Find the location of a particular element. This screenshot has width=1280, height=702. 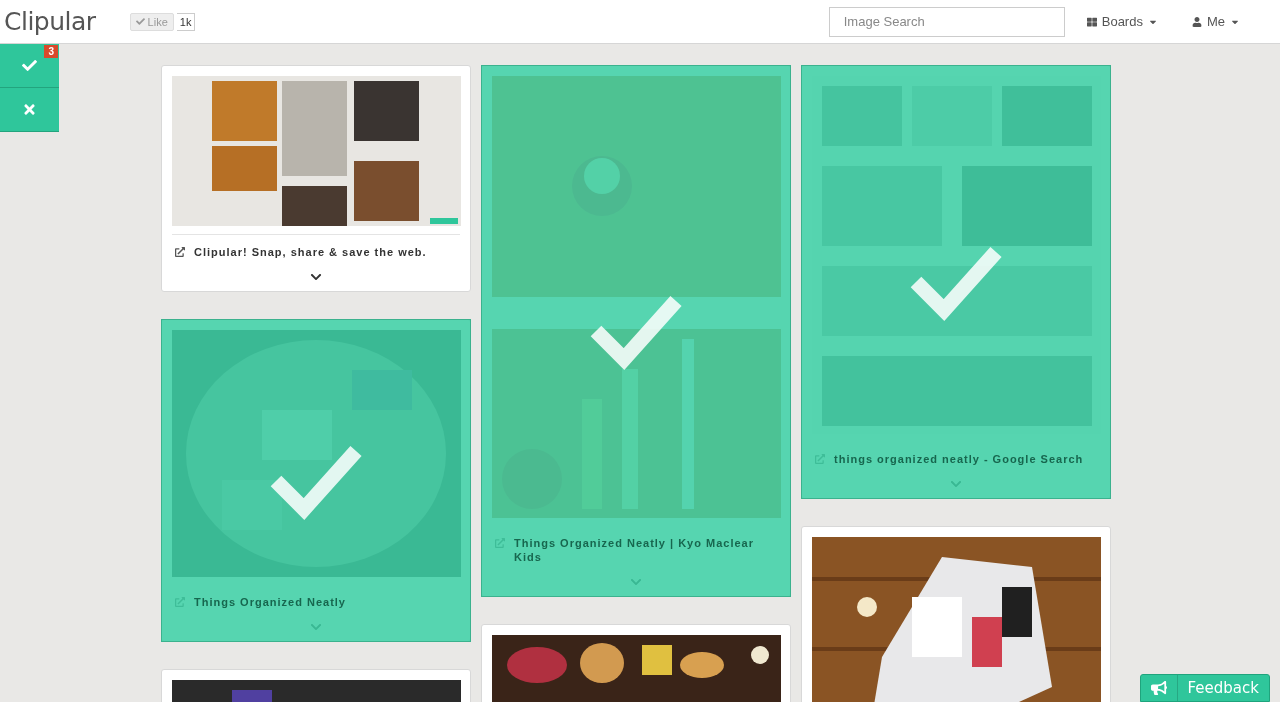

grid-icon is located at coordinates (1091, 21).